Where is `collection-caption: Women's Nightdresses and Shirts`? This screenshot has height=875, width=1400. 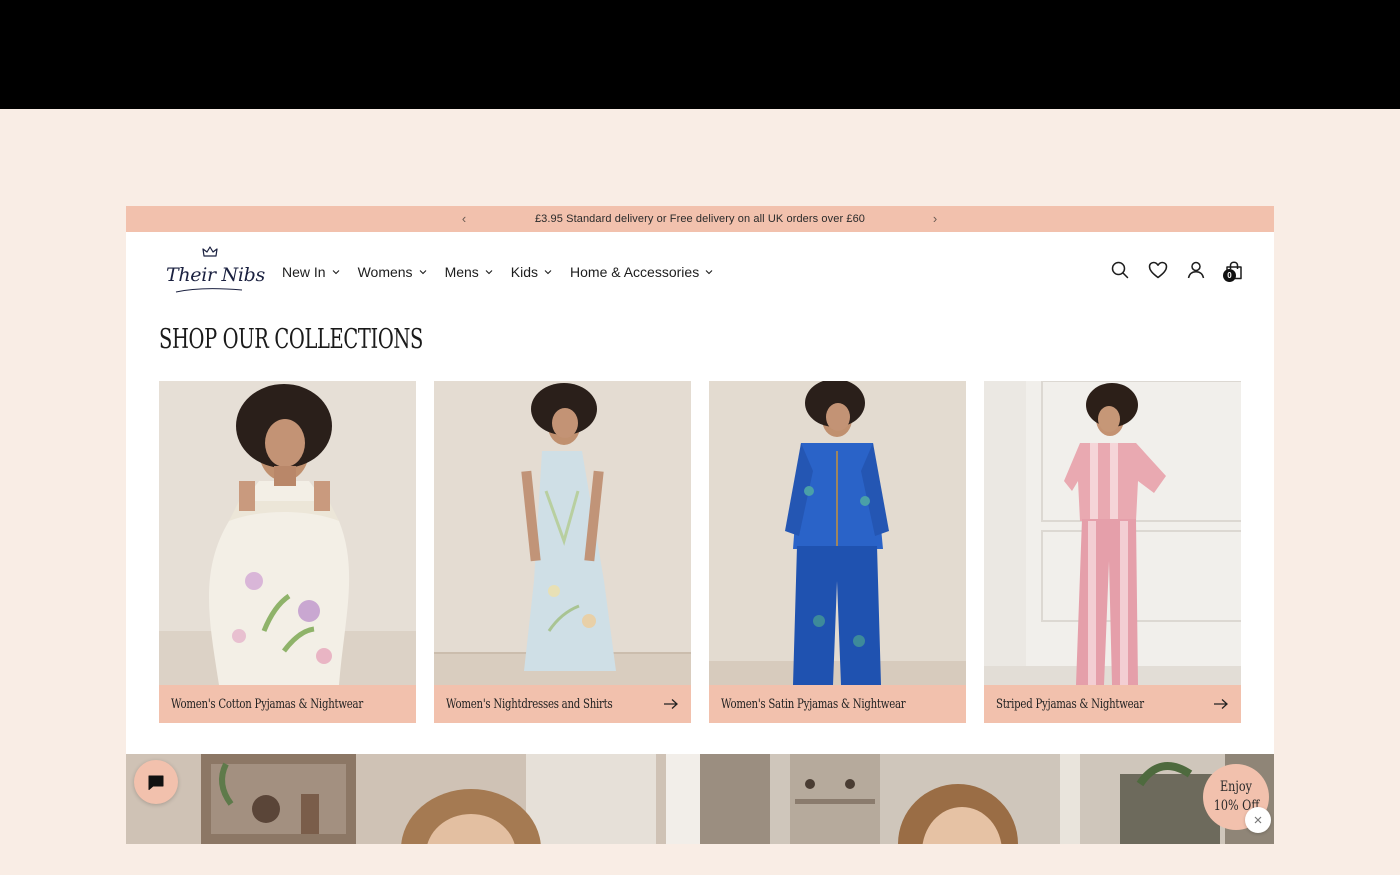 collection-caption: Women's Nightdresses and Shirts is located at coordinates (562, 704).